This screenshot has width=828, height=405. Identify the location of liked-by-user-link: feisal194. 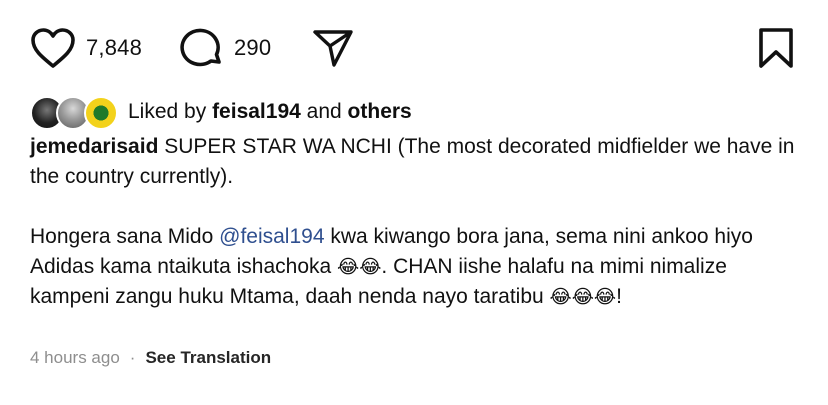
(256, 112).